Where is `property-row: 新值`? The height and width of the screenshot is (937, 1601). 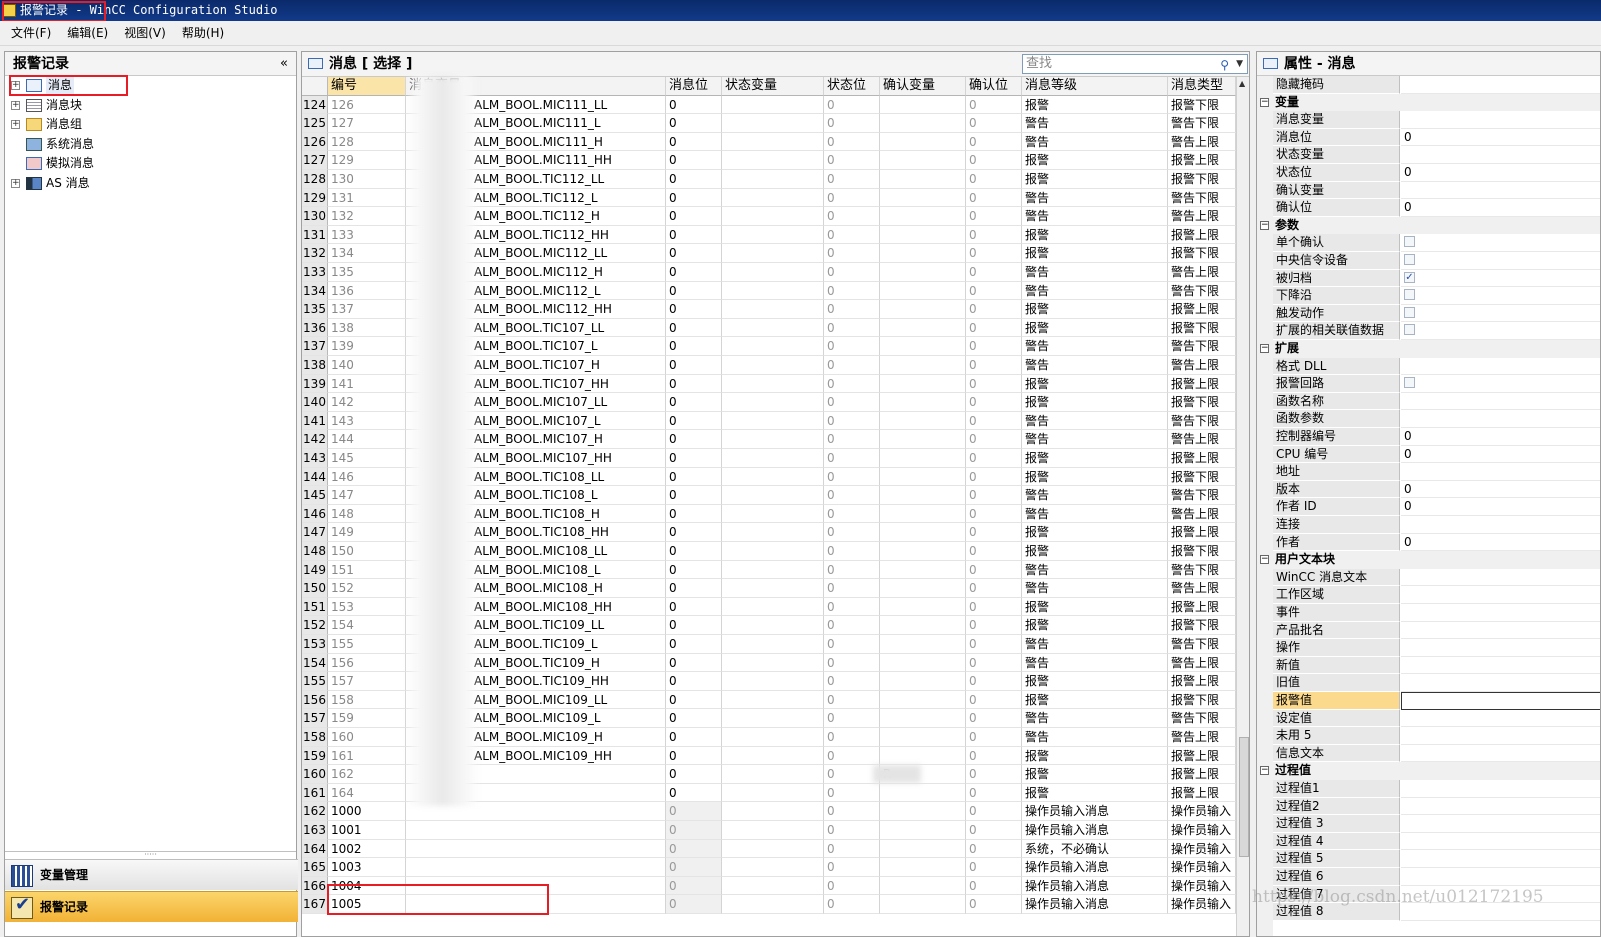
property-row: 新值 is located at coordinates (1428, 665).